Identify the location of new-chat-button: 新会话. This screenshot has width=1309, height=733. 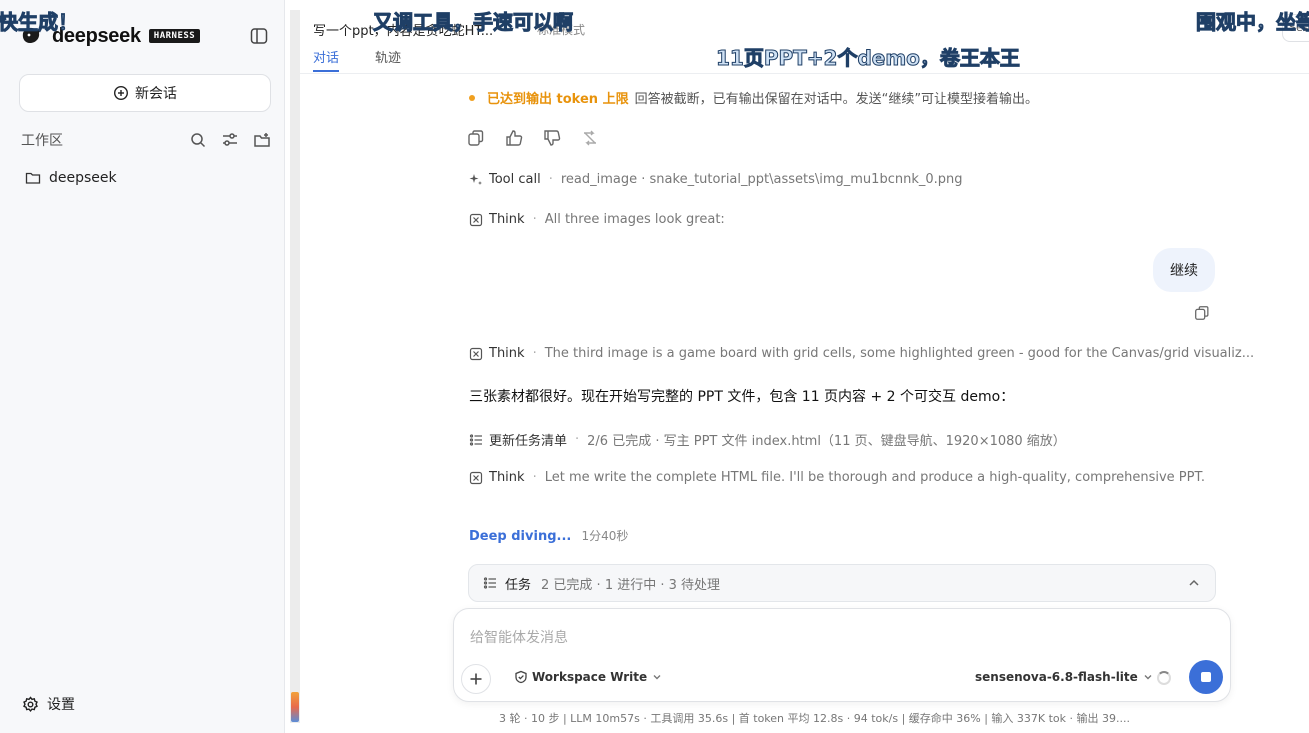
(145, 93).